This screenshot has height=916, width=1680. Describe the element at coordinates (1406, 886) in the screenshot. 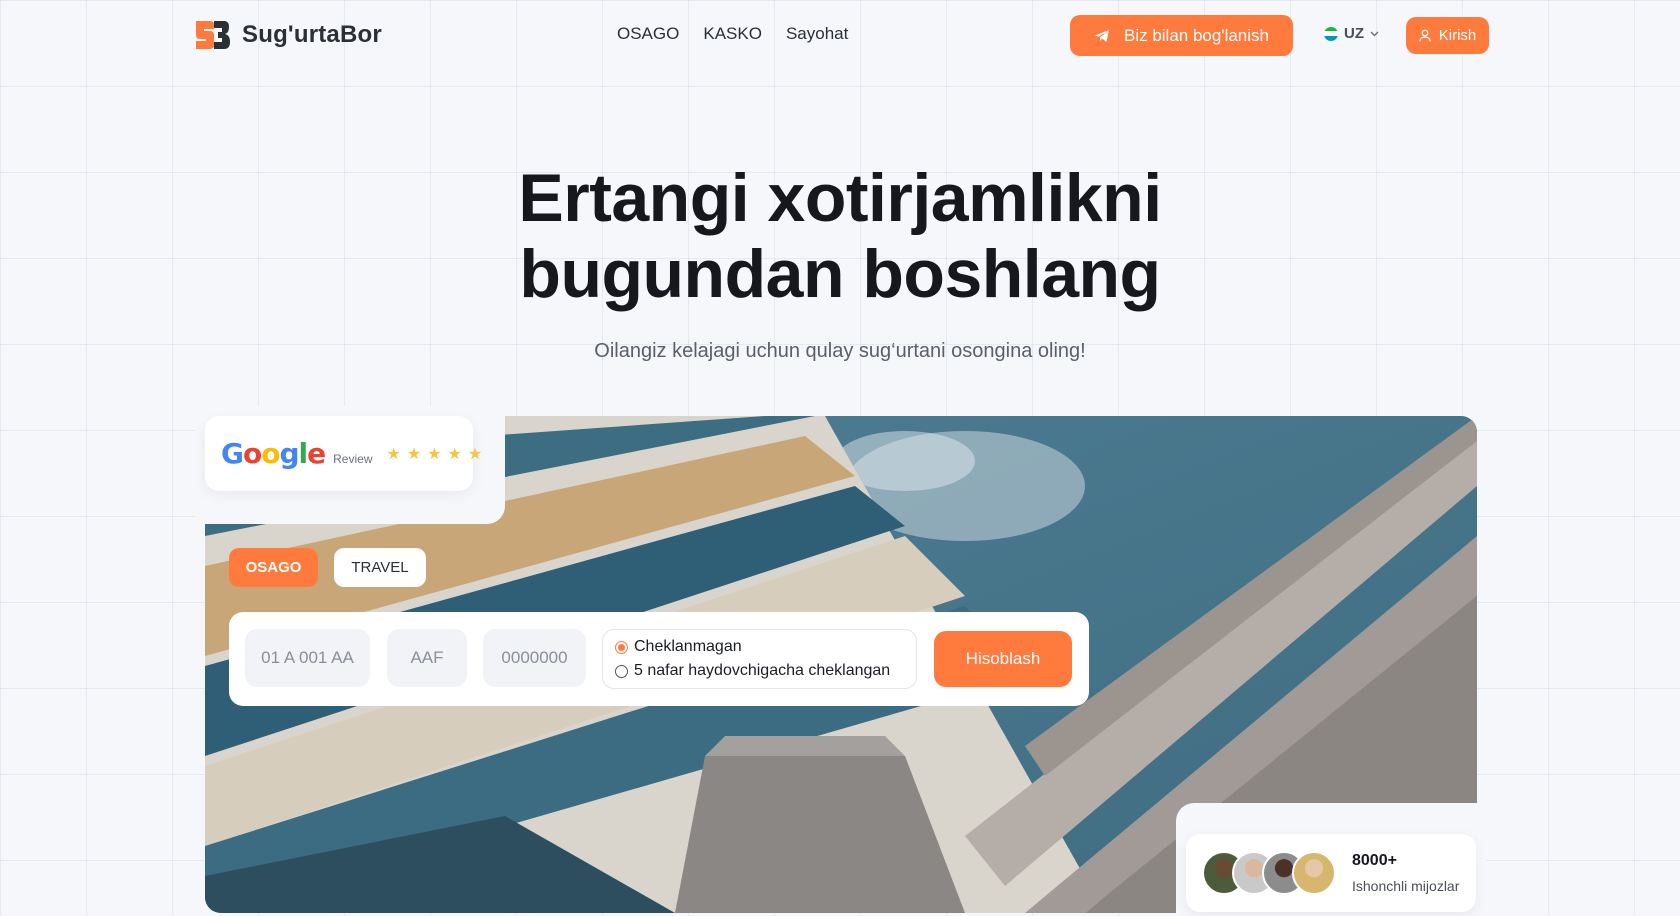

I see `clients-label: Ishonchli mijozlar` at that location.